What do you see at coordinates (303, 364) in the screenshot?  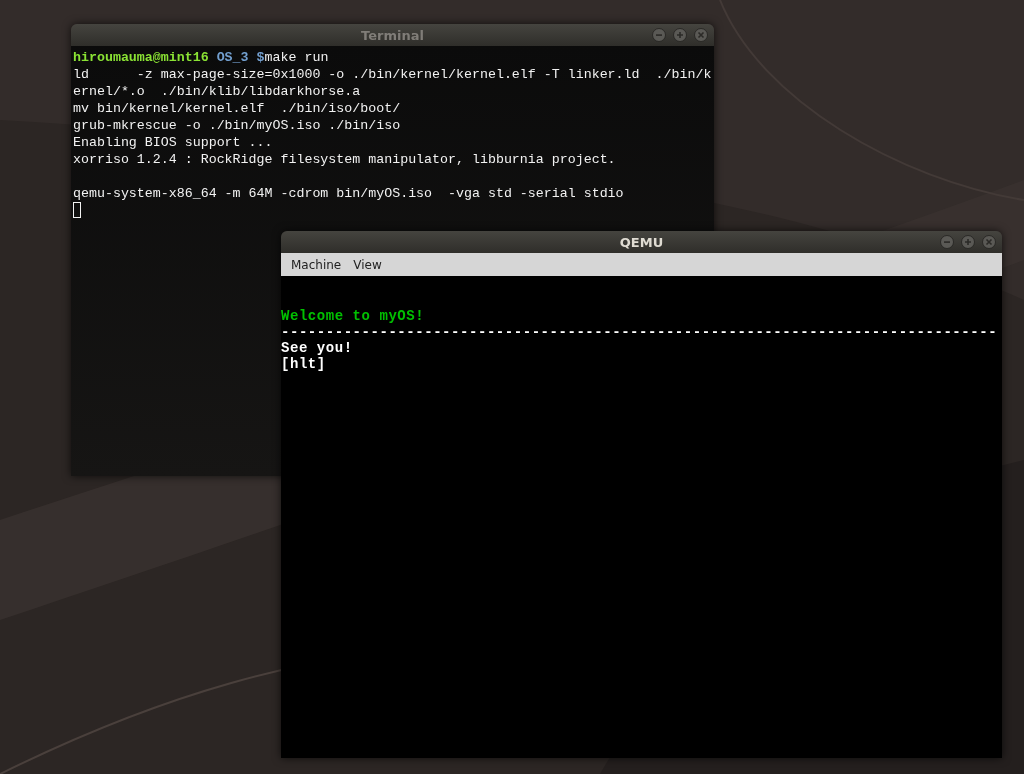 I see `screen-line: [hlt]` at bounding box center [303, 364].